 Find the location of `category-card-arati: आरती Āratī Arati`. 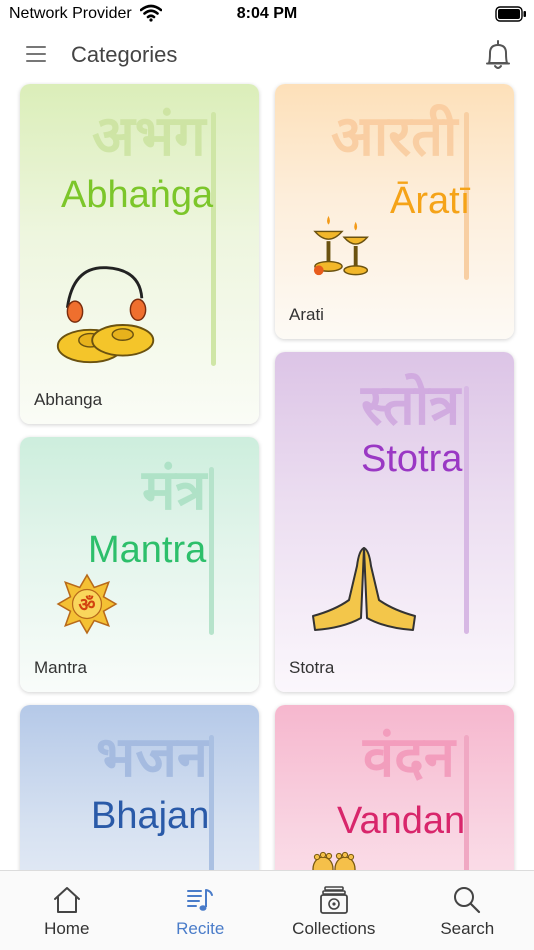

category-card-arati: आरती Āratī Arati is located at coordinates (394, 211).